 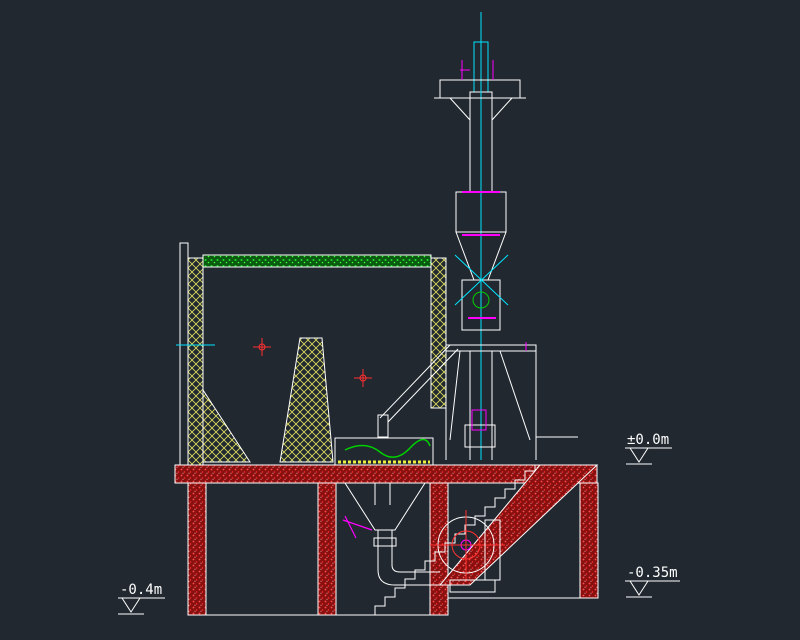 I want to click on center-pile, so click(x=306, y=400).